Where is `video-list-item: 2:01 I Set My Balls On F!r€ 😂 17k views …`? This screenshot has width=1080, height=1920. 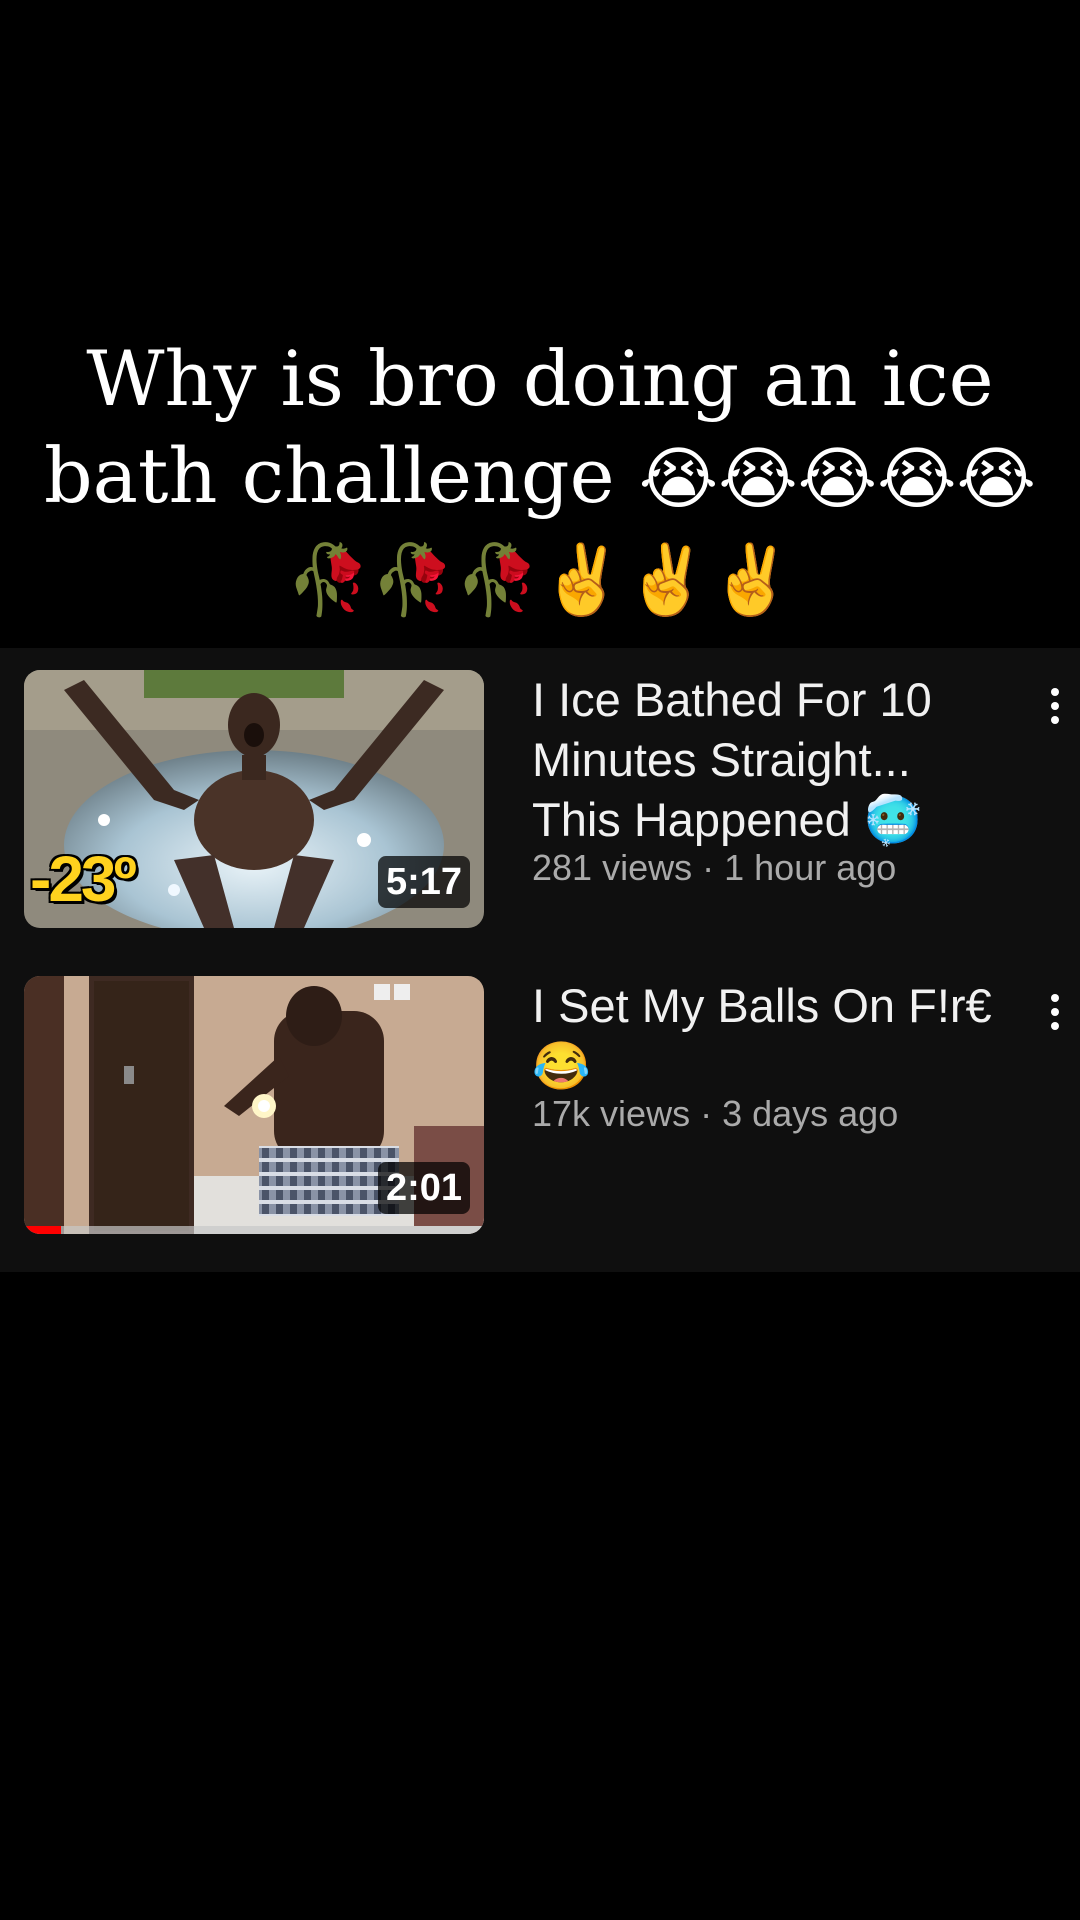 video-list-item: 2:01 I Set My Balls On F!r€ 😂 17k views … is located at coordinates (540, 1107).